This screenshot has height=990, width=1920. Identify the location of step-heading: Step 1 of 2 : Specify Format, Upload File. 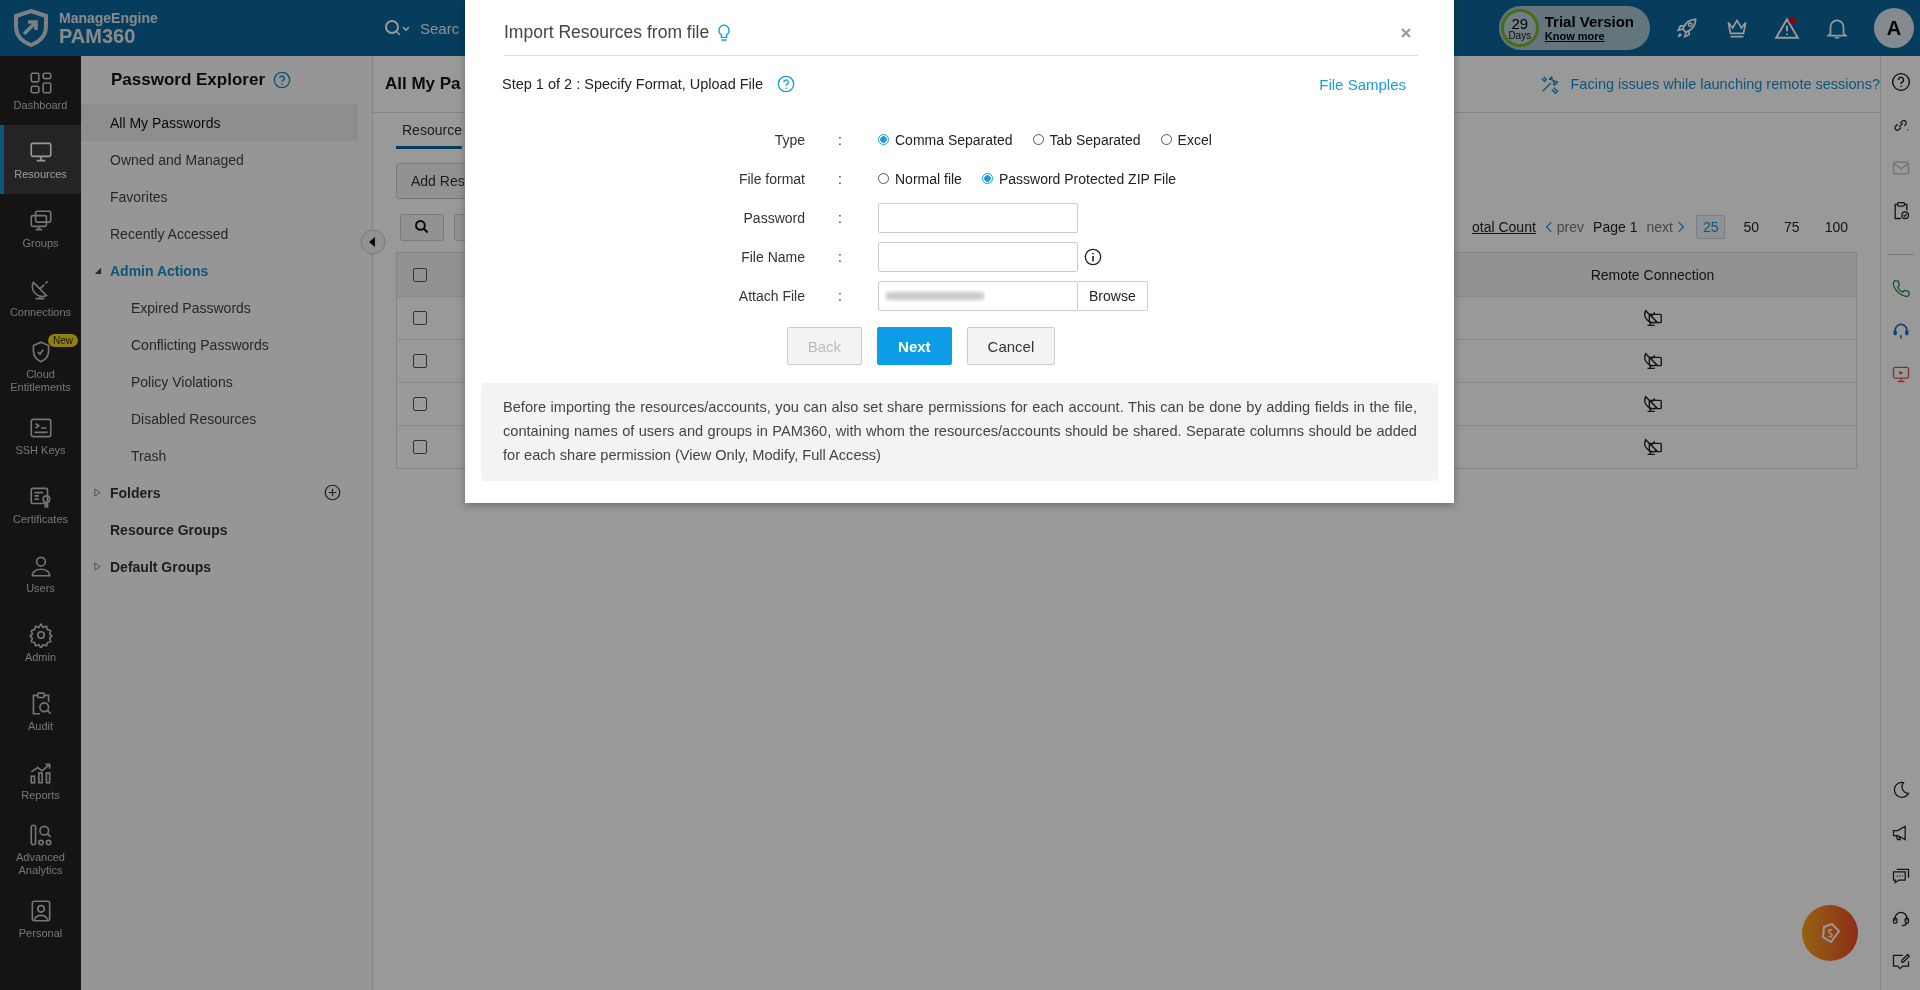
(633, 84).